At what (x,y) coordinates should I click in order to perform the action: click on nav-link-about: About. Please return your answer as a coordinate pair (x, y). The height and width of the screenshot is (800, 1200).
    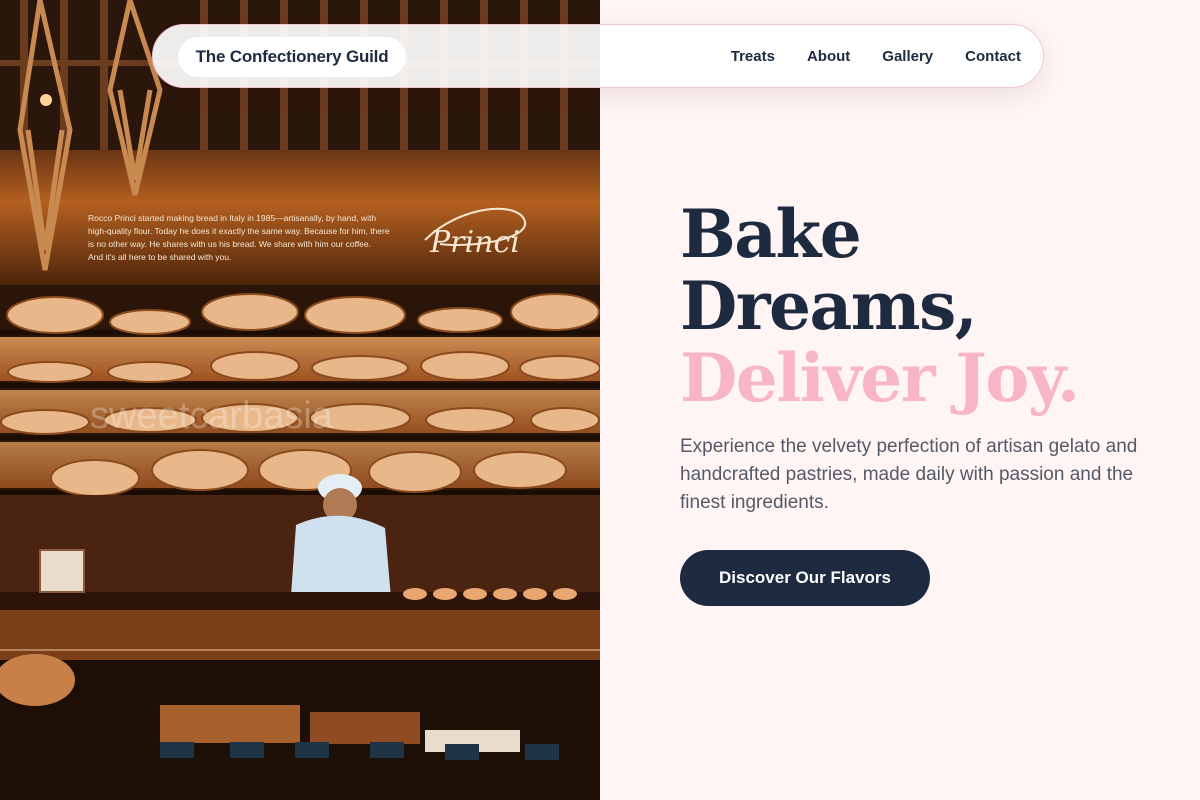
    Looking at the image, I should click on (828, 56).